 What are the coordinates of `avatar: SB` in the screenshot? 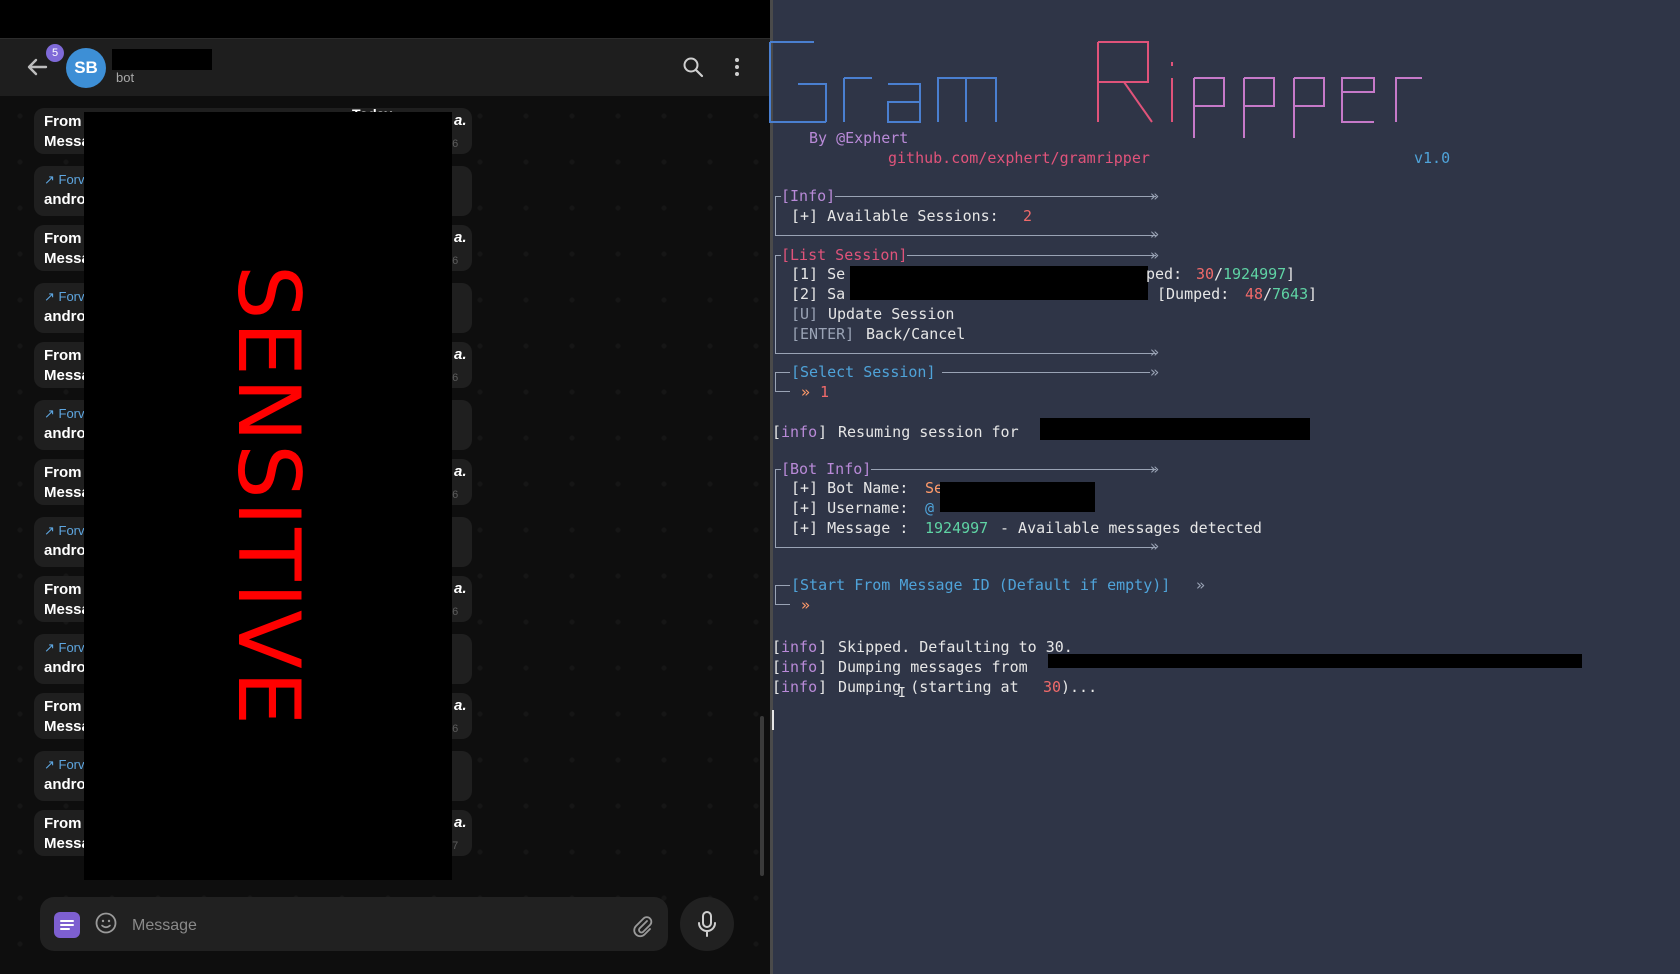 It's located at (86, 68).